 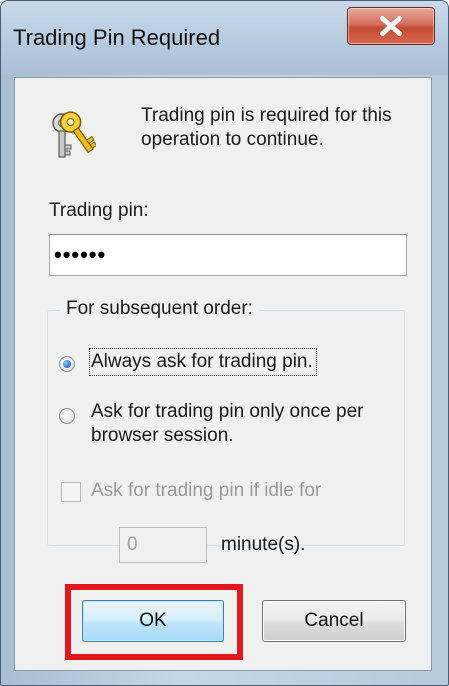 What do you see at coordinates (117, 37) in the screenshot?
I see `window-title: Trading Pin Required` at bounding box center [117, 37].